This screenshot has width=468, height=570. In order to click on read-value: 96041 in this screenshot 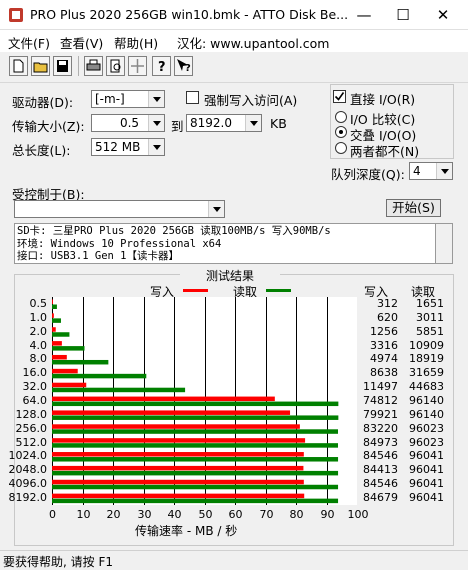, I will do `click(426, 484)`.